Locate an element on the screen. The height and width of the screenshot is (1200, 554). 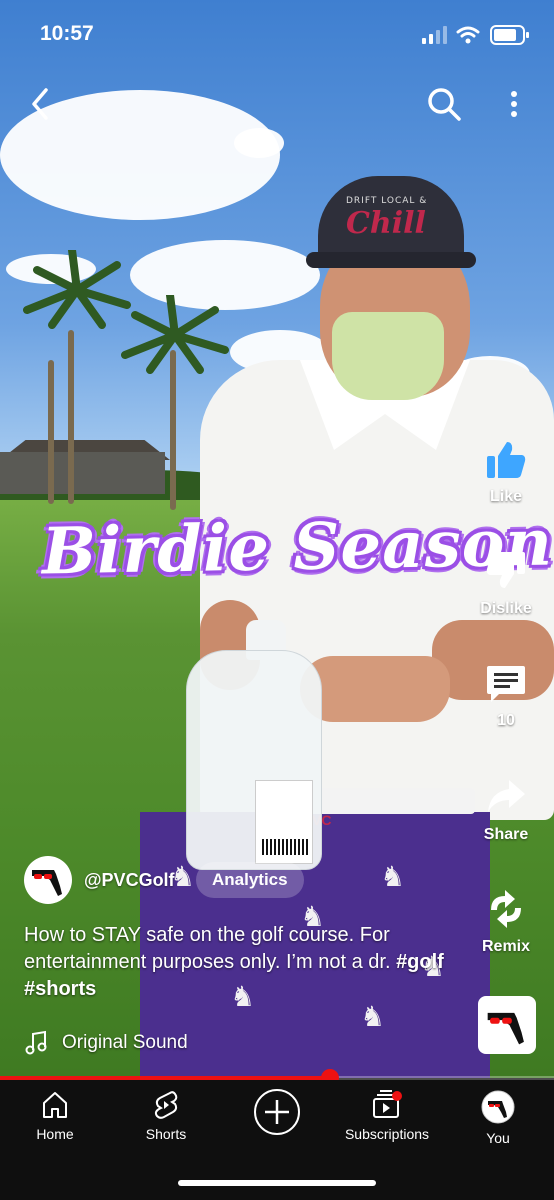
sound-link: Original Sound is located at coordinates (106, 1043).